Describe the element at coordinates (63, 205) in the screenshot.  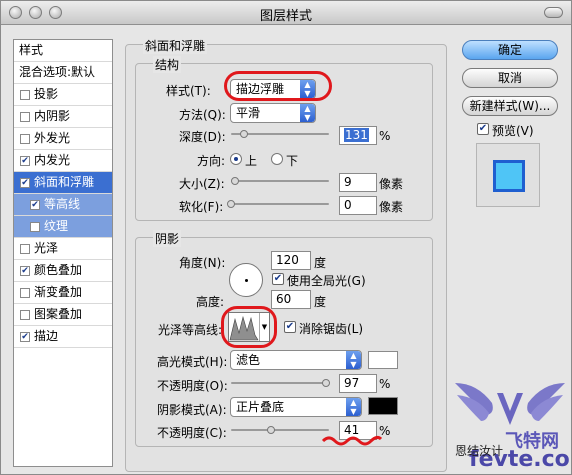
I see `style-item-contour: ✔ 等高线` at that location.